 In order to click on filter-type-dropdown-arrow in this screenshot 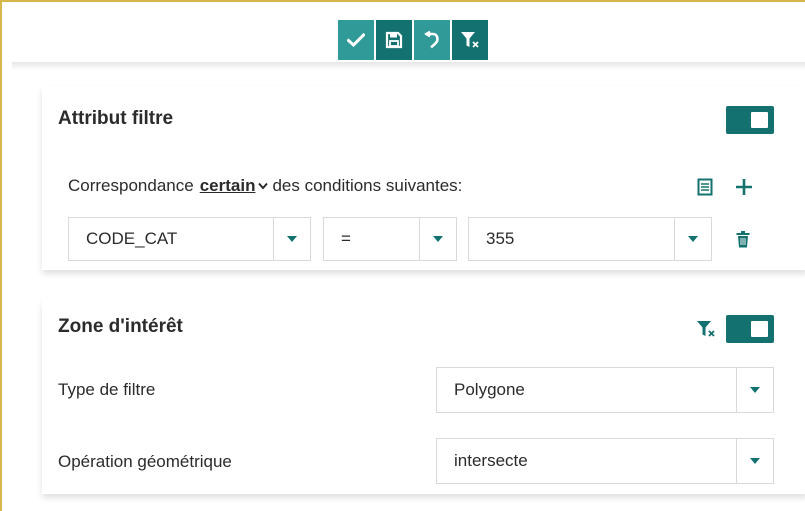, I will do `click(754, 390)`.